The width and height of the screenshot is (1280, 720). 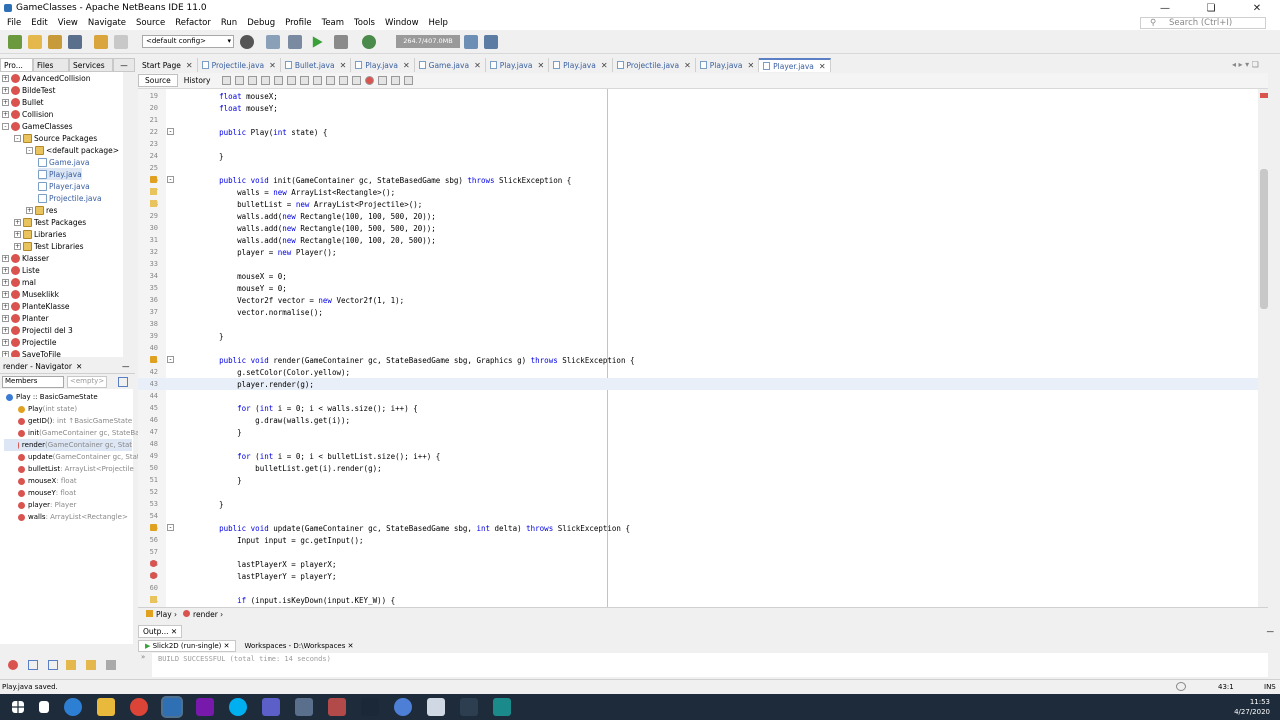 I want to click on menu-view: View, so click(x=68, y=23).